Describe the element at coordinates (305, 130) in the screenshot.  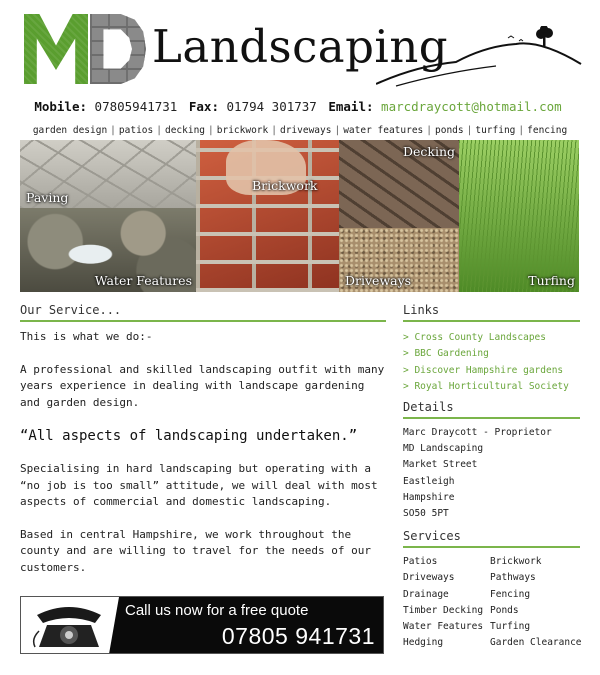
I see `nav-item-driveways: driveways` at that location.